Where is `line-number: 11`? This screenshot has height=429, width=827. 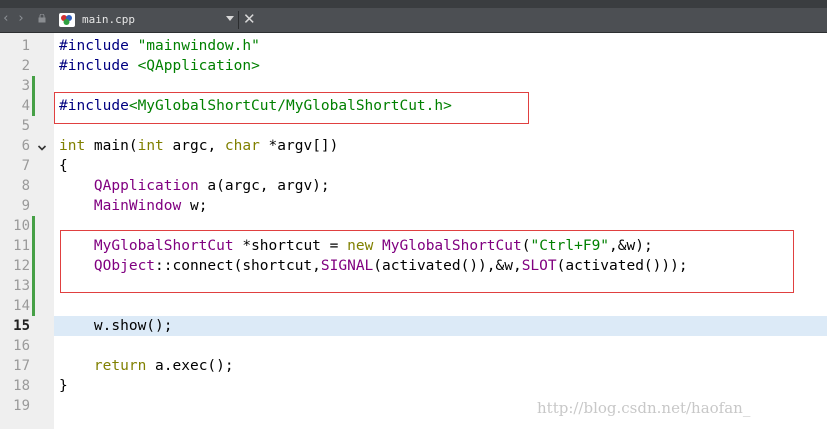 line-number: 11 is located at coordinates (21, 246).